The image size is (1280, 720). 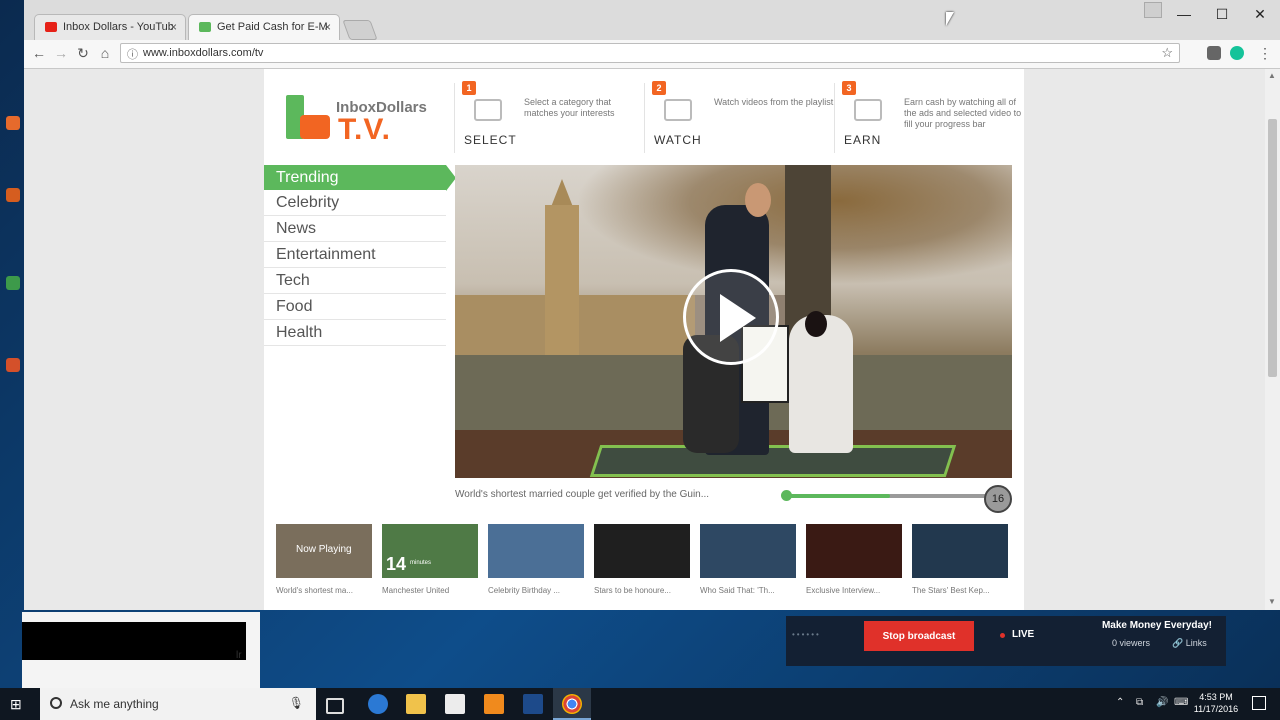 What do you see at coordinates (1272, 248) in the screenshot?
I see `scrollbar-thumb` at bounding box center [1272, 248].